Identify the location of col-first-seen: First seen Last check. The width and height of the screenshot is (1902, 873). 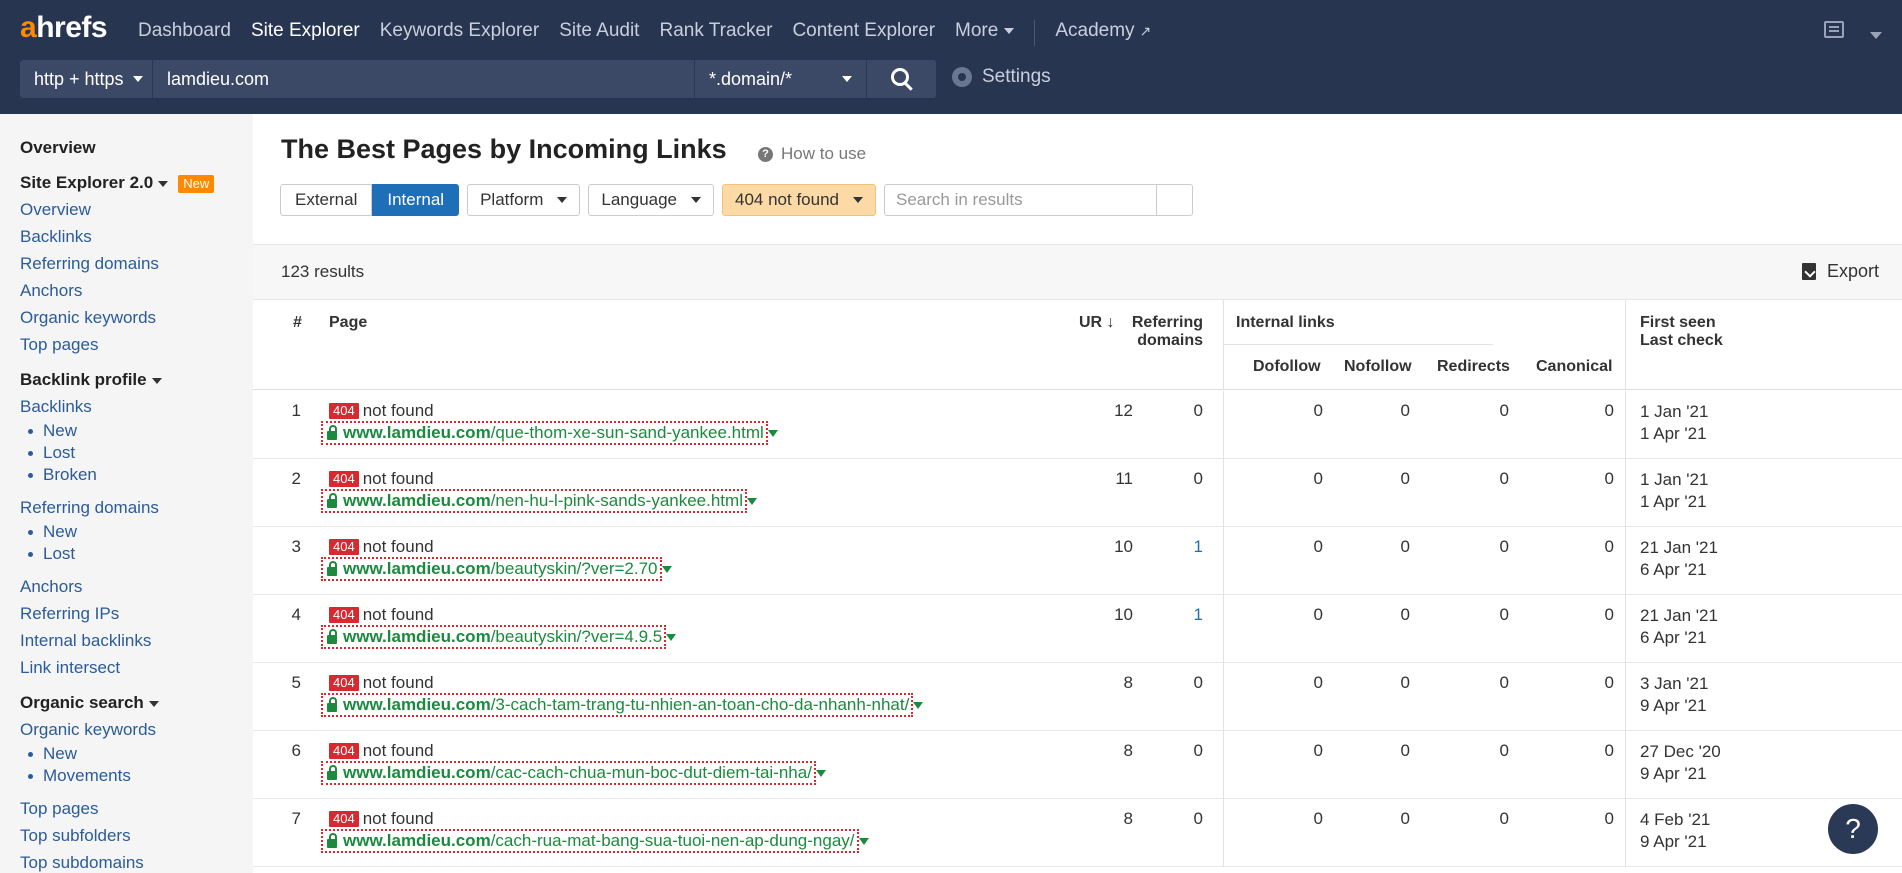
(1681, 332).